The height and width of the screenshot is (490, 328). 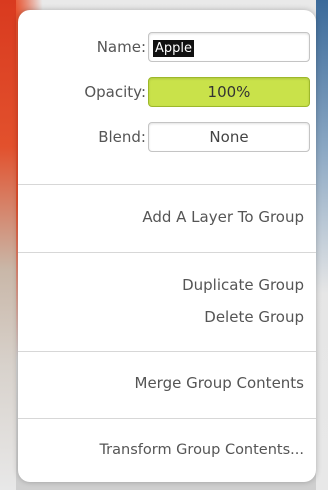 I want to click on duplicate-group-item: Duplicate Group, so click(x=243, y=285).